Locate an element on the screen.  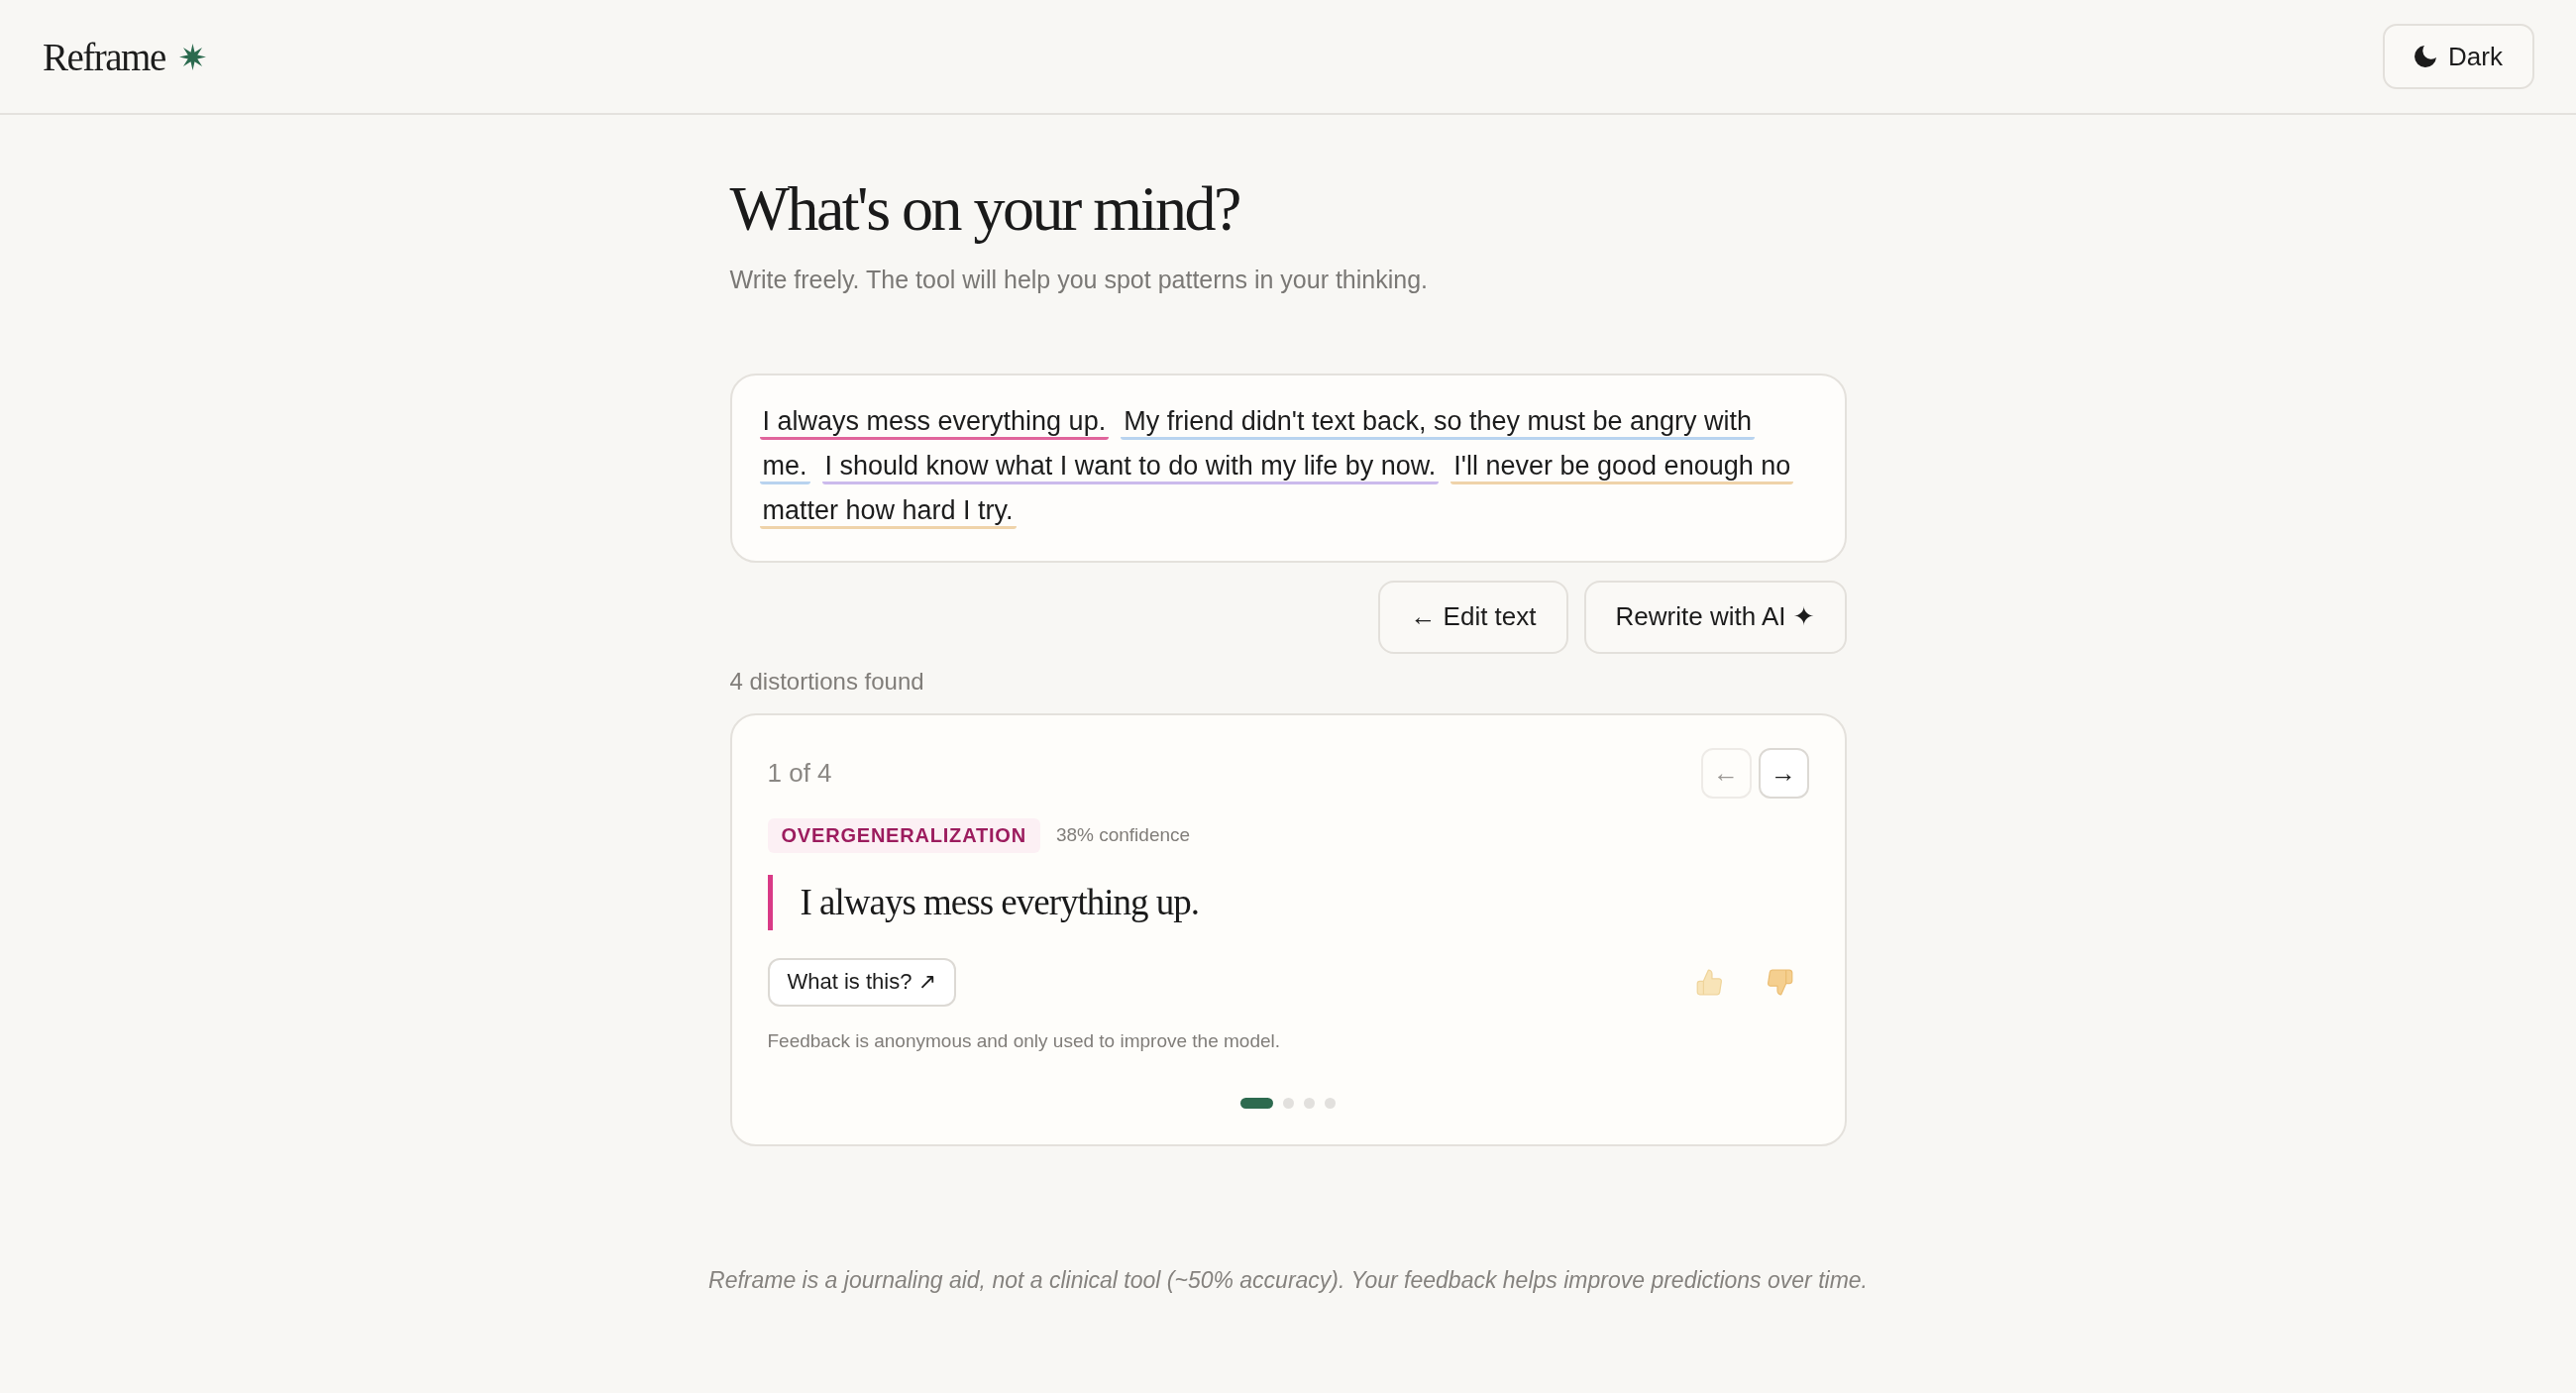
disclaimer-text: Reframe is a journaling aid, not a clinical tool (~50% accuracy). Your feedback helps improve predictions over time. is located at coordinates (1288, 1280).